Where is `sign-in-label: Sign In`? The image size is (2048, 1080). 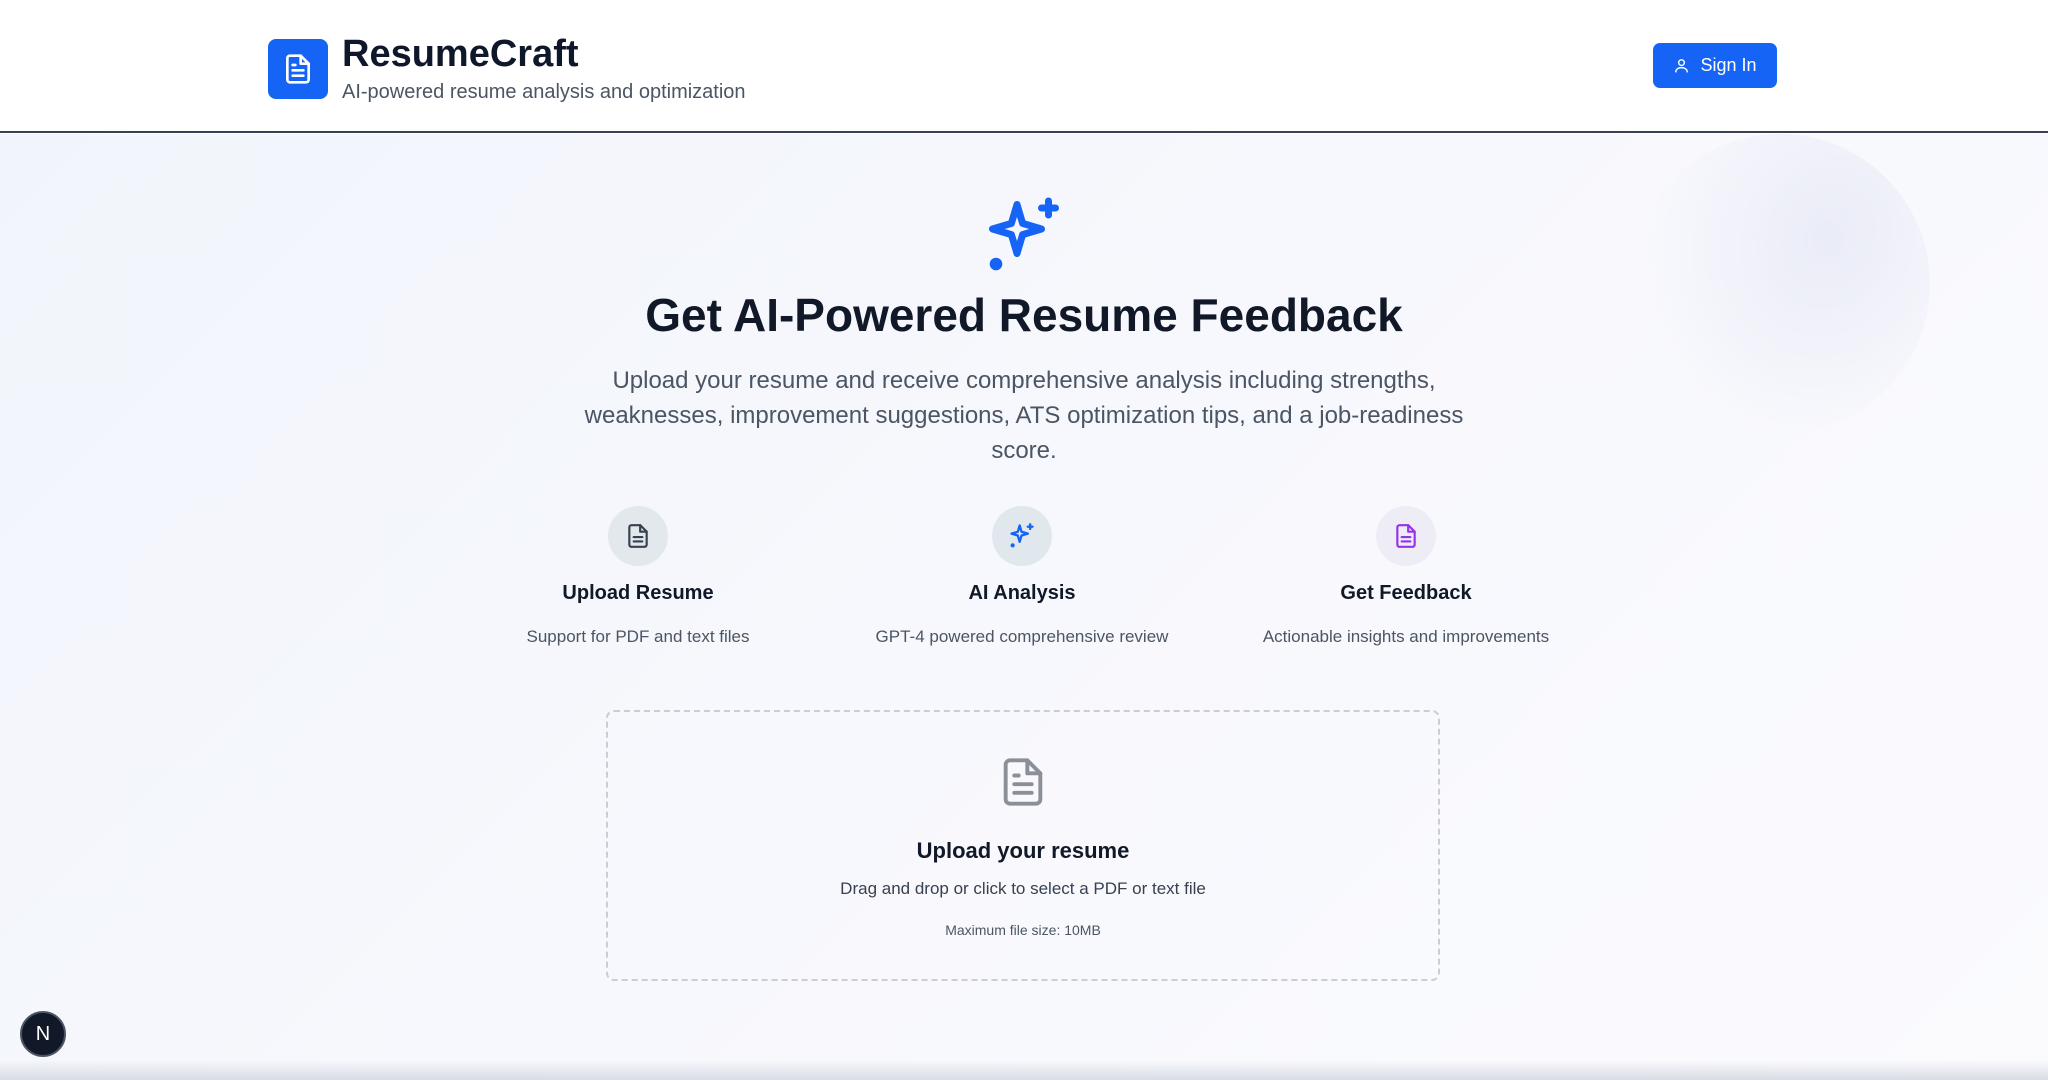
sign-in-label: Sign In is located at coordinates (1728, 65).